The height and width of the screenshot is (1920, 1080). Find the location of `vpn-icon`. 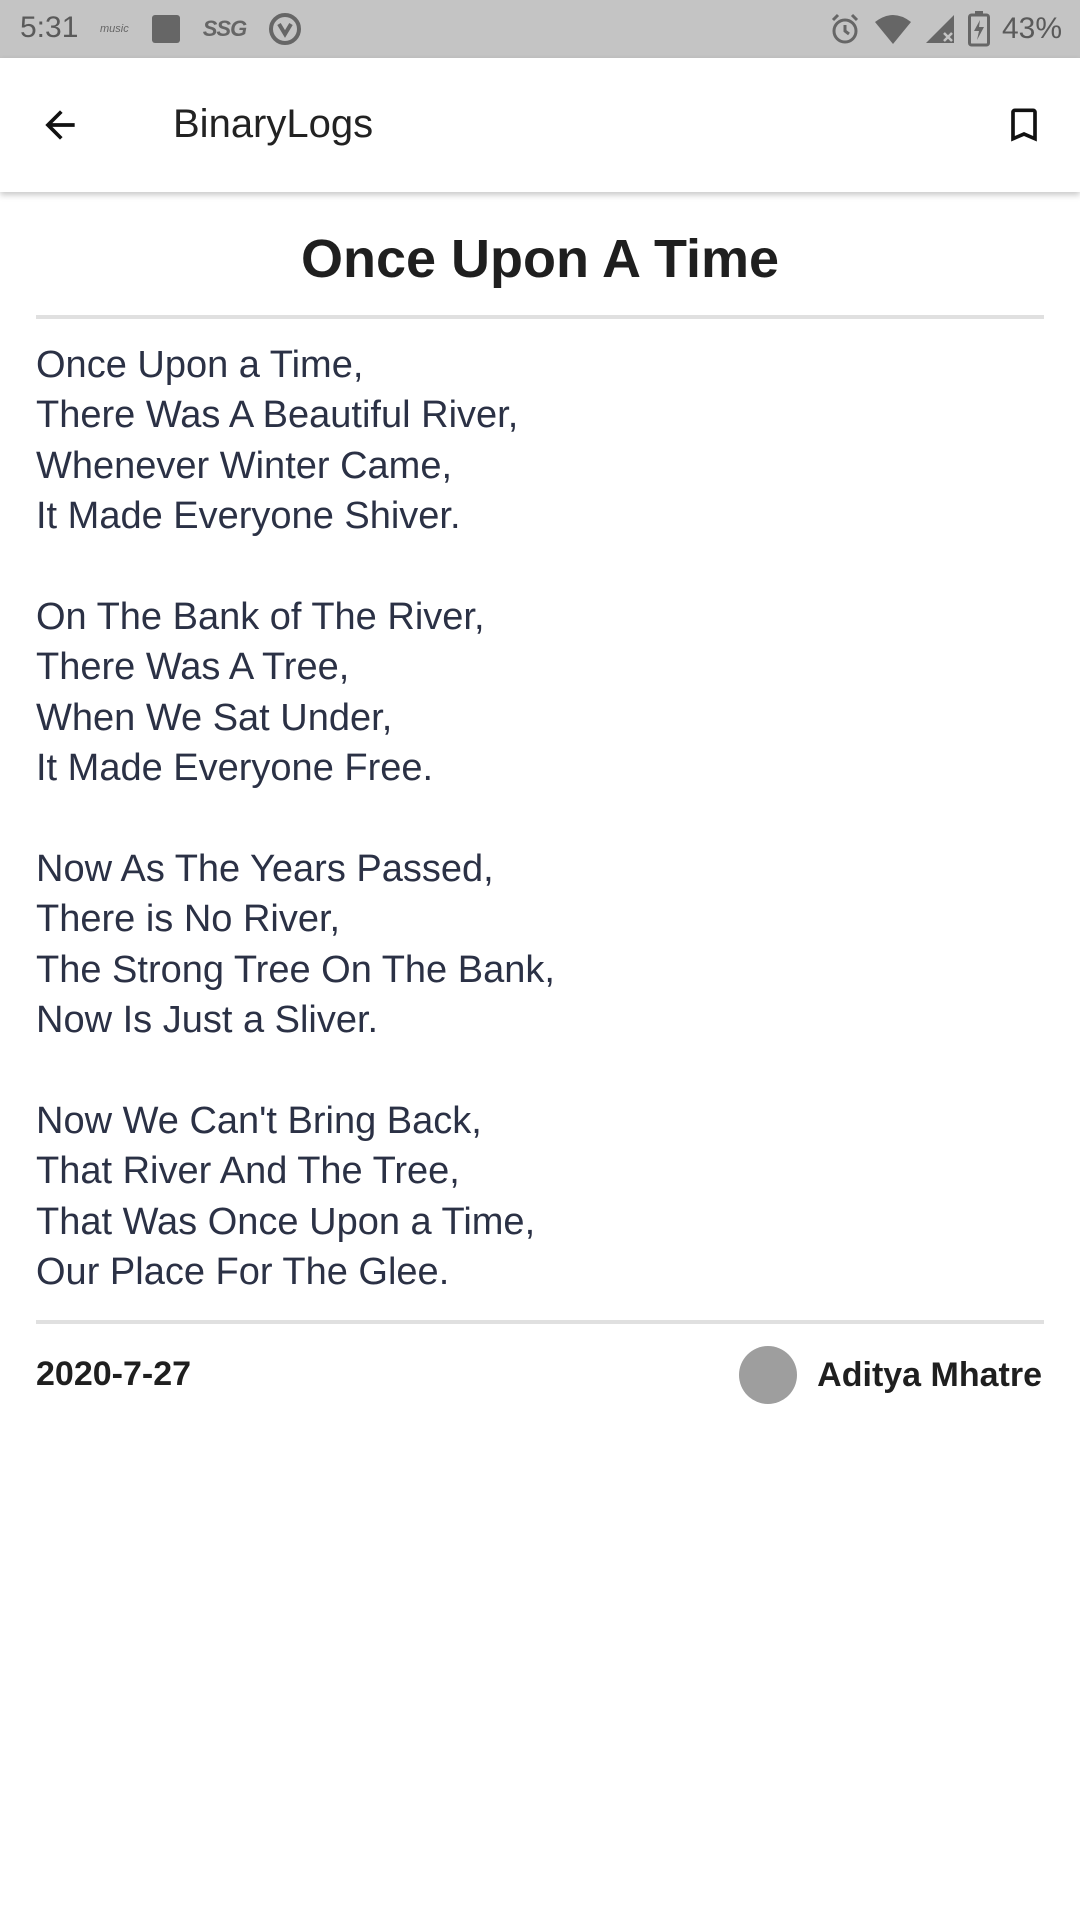

vpn-icon is located at coordinates (285, 29).